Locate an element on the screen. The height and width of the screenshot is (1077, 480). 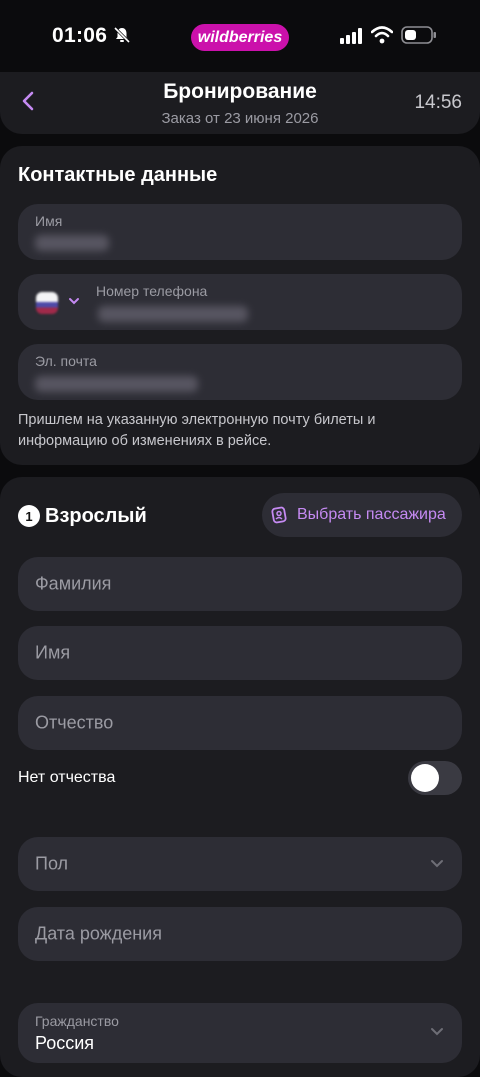
citizenship-select: Гражданство Россия is located at coordinates (240, 1033).